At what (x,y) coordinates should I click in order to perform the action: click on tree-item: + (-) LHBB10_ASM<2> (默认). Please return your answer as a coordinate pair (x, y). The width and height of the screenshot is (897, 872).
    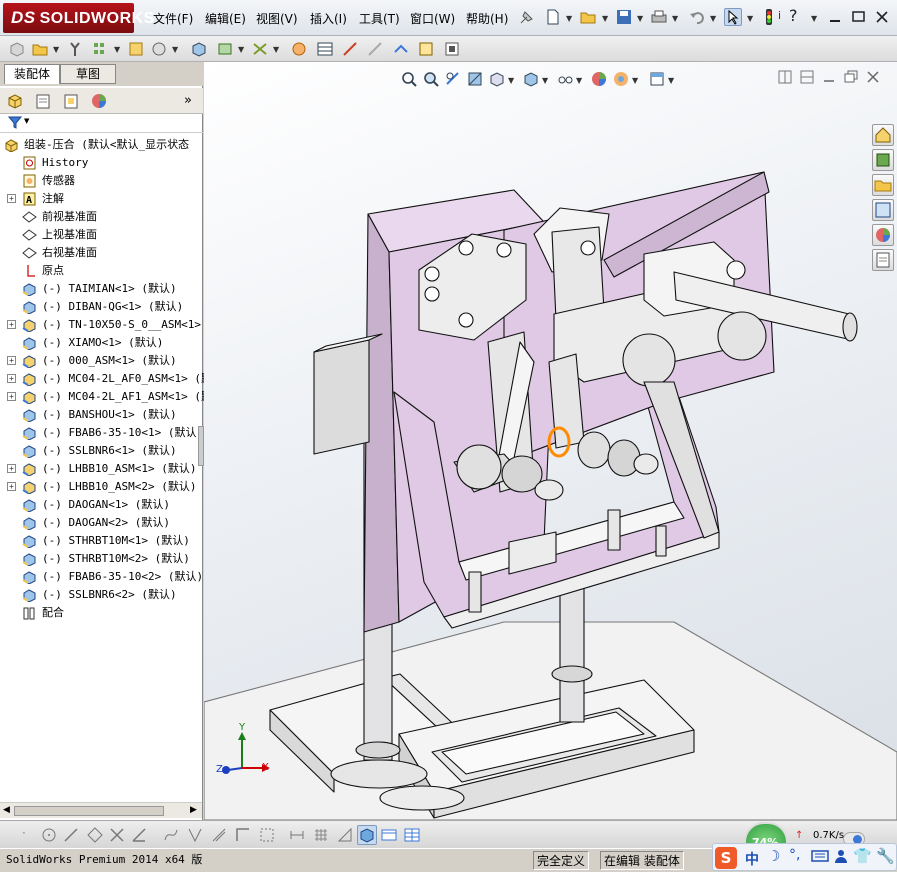
    Looking at the image, I should click on (101, 487).